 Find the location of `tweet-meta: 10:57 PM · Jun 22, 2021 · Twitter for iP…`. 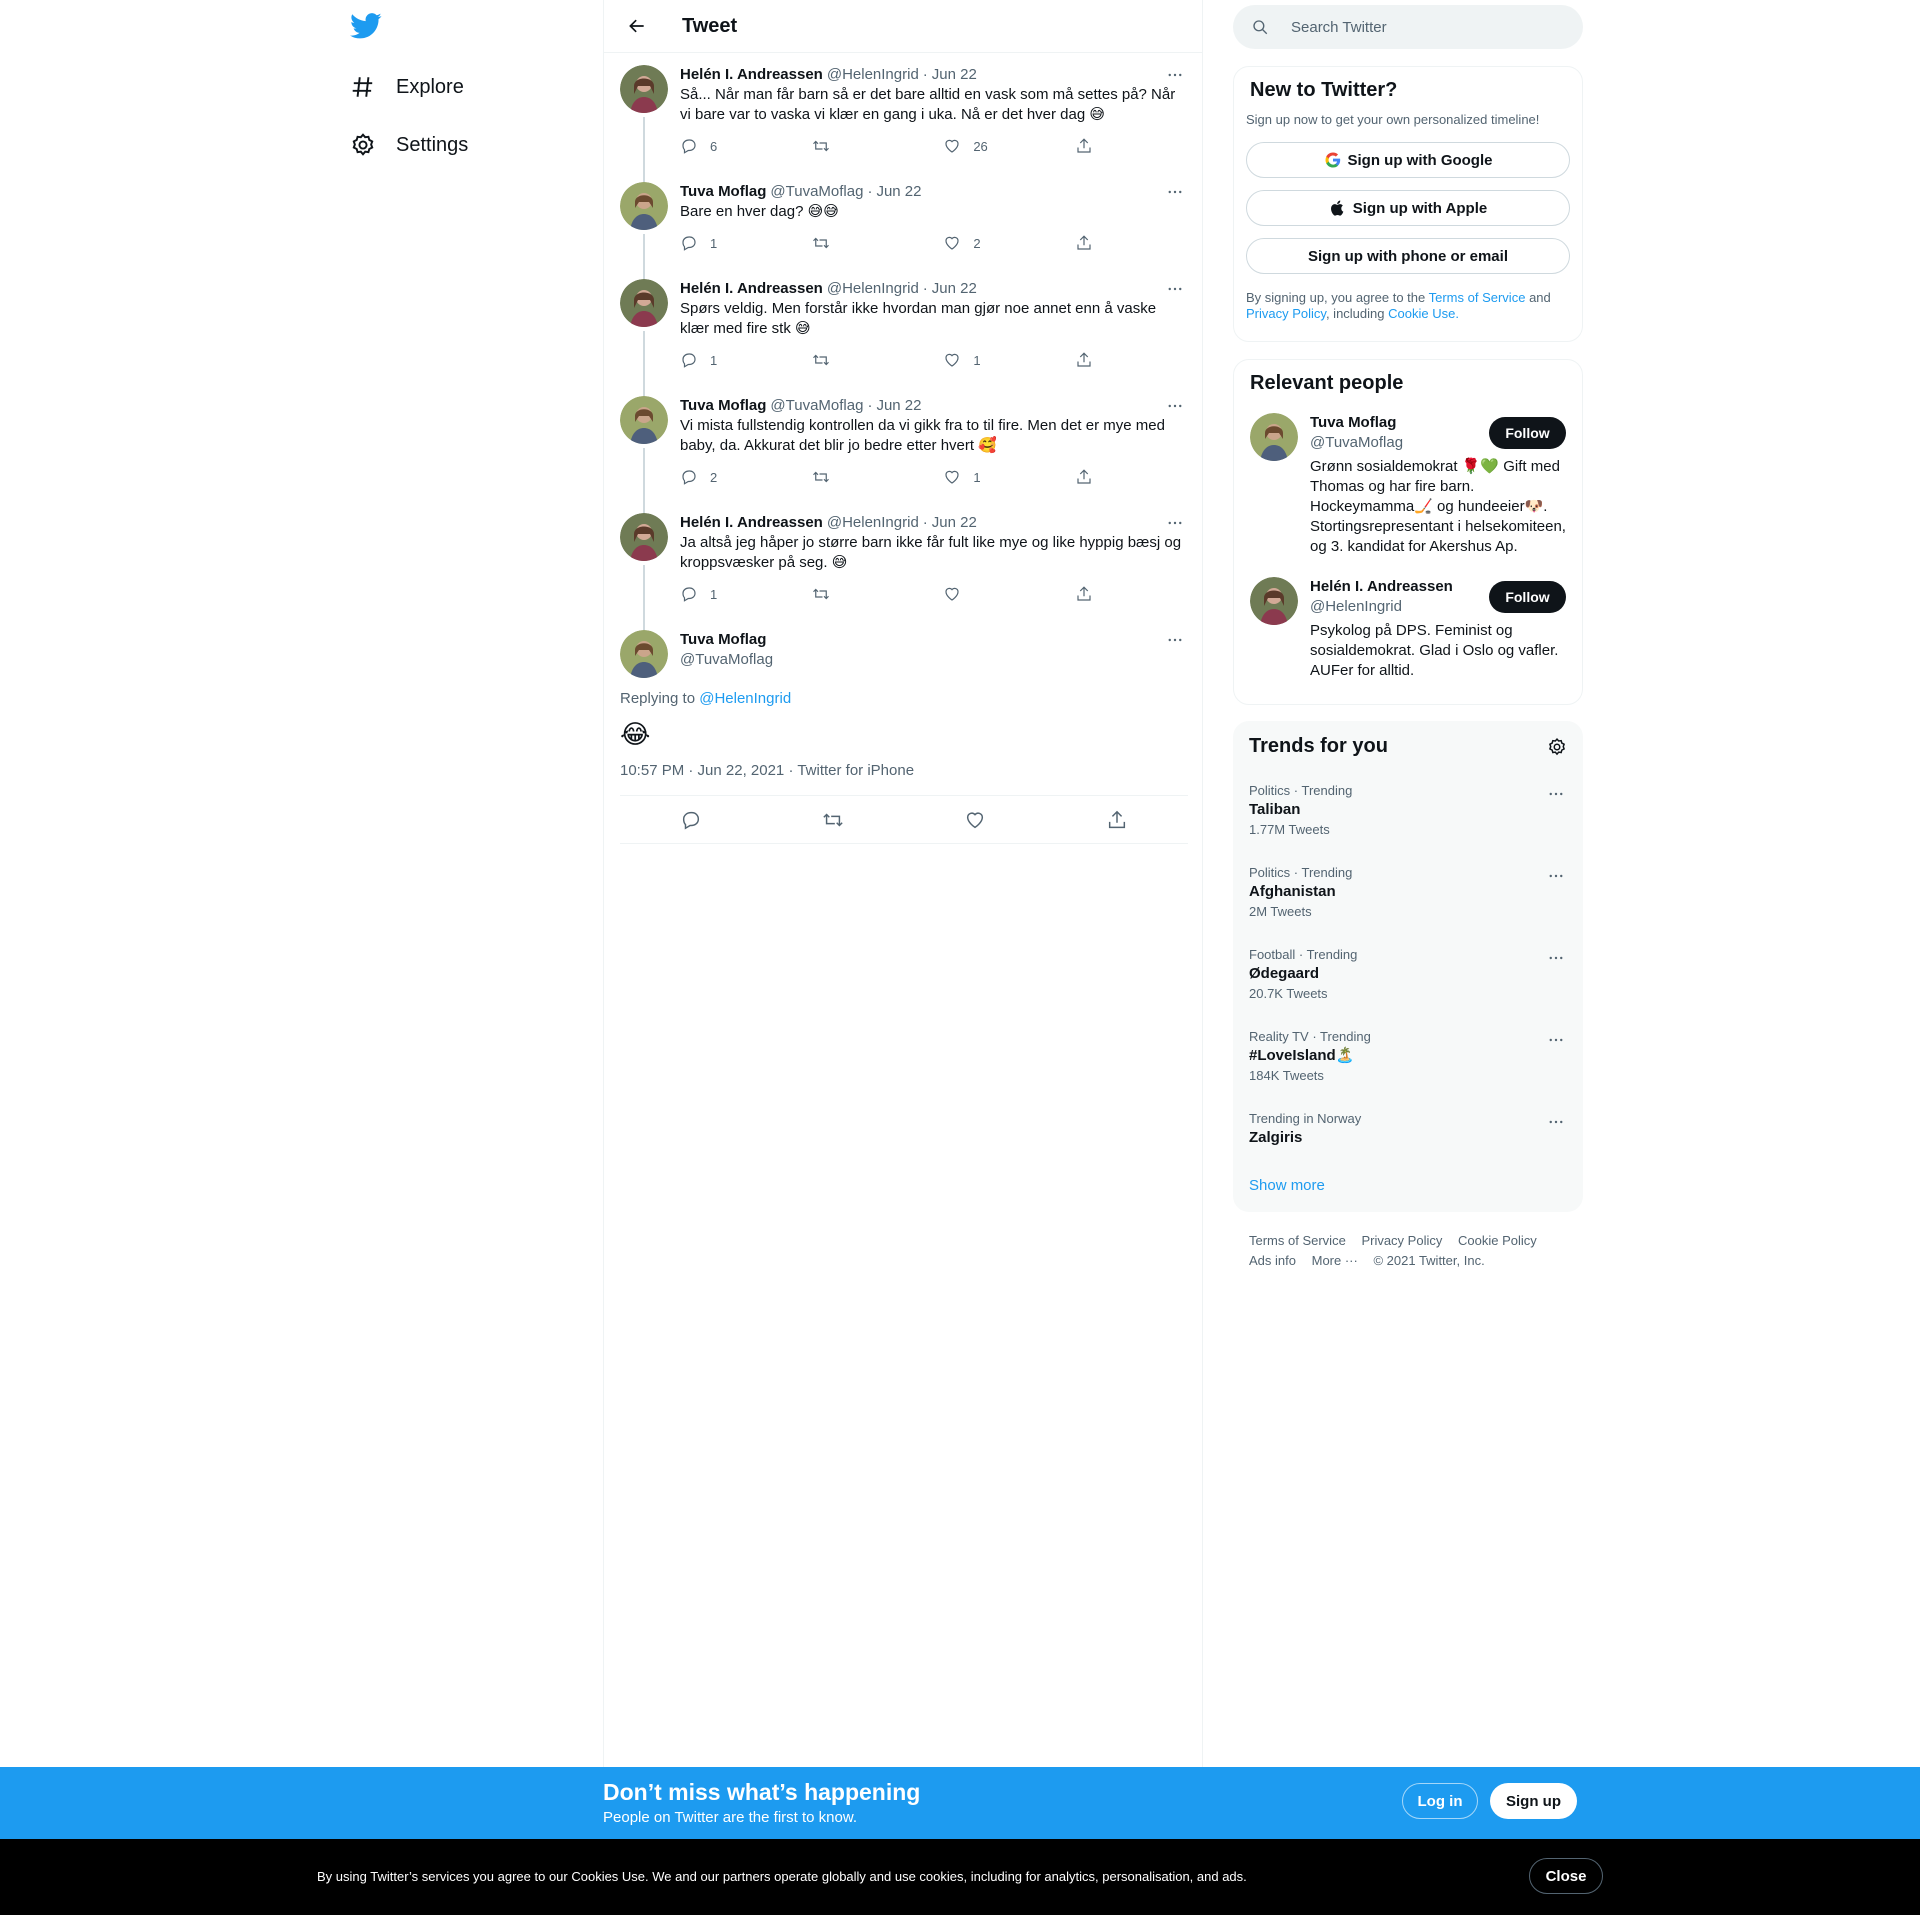

tweet-meta: 10:57 PM · Jun 22, 2021 · Twitter for iP… is located at coordinates (904, 779).